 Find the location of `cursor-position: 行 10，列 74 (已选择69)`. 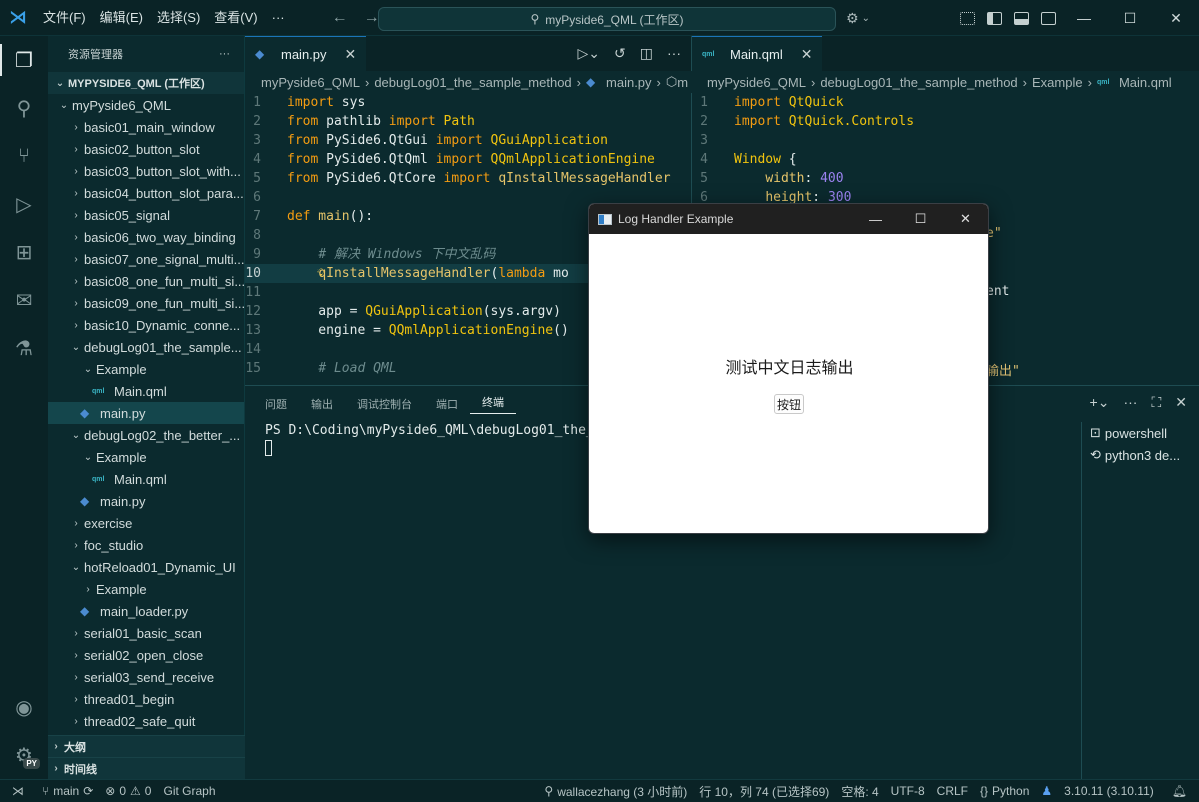

cursor-position: 行 10，列 74 (已选择69) is located at coordinates (764, 791).